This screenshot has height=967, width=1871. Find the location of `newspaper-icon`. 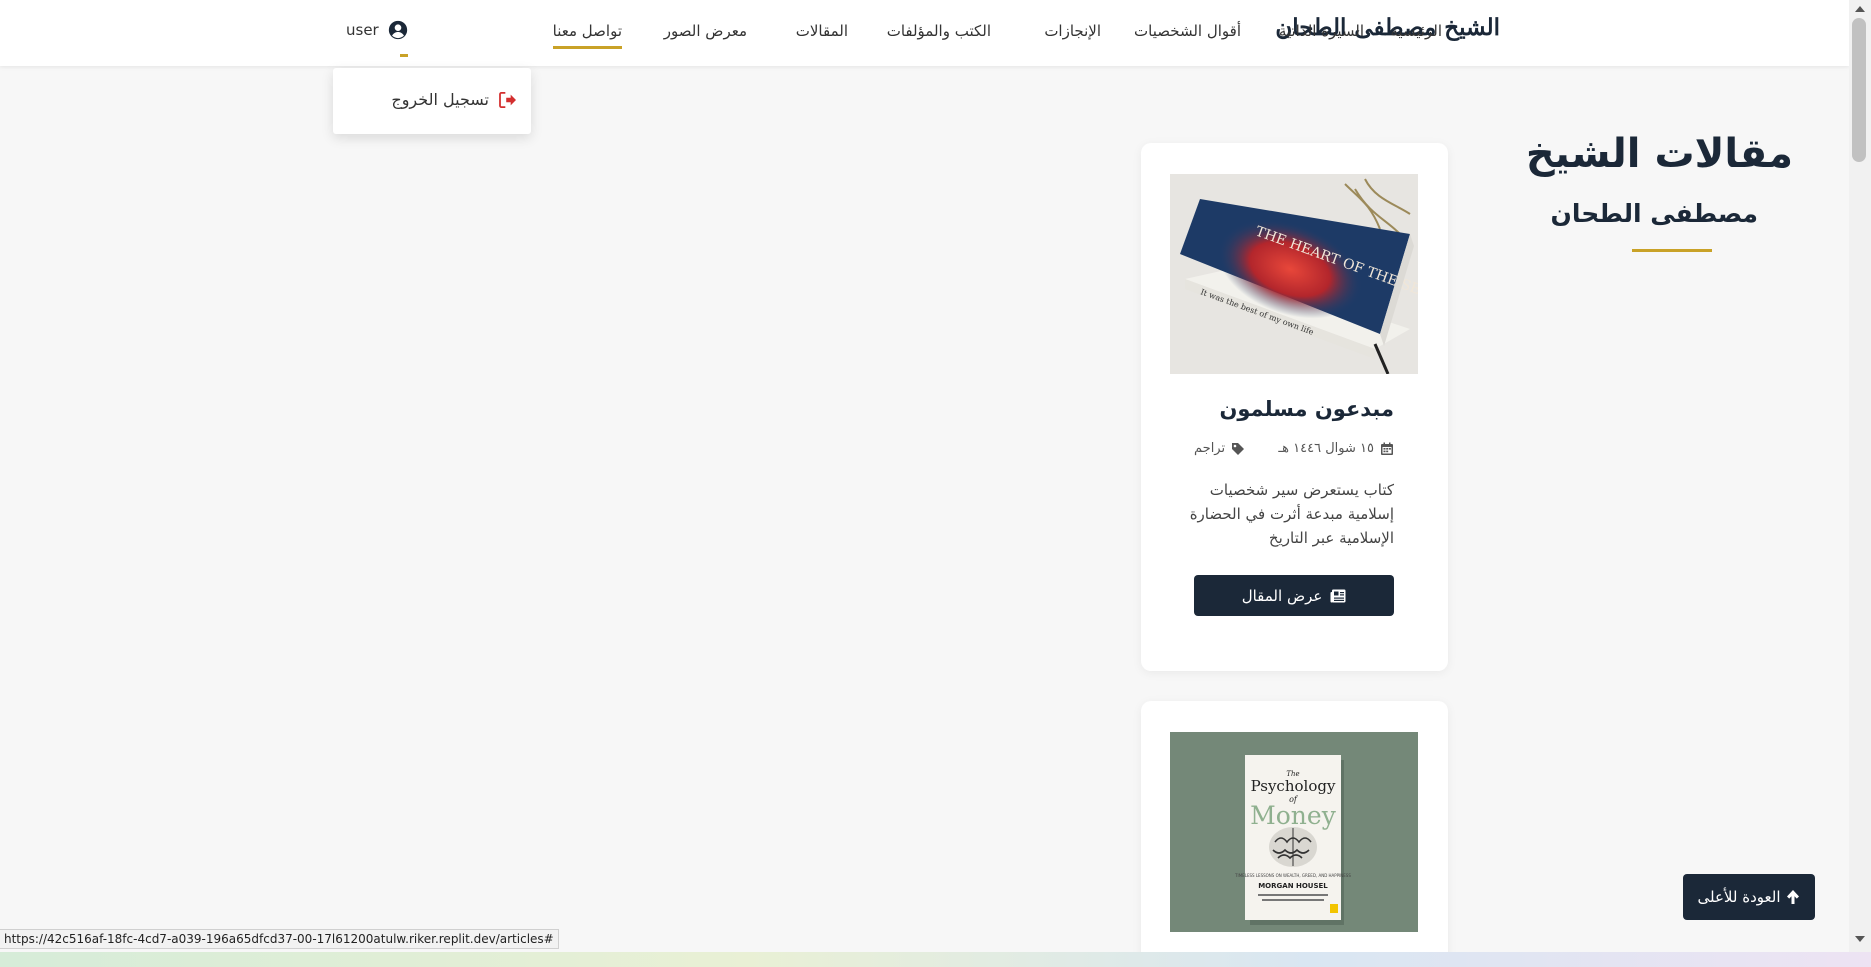

newspaper-icon is located at coordinates (1338, 595).